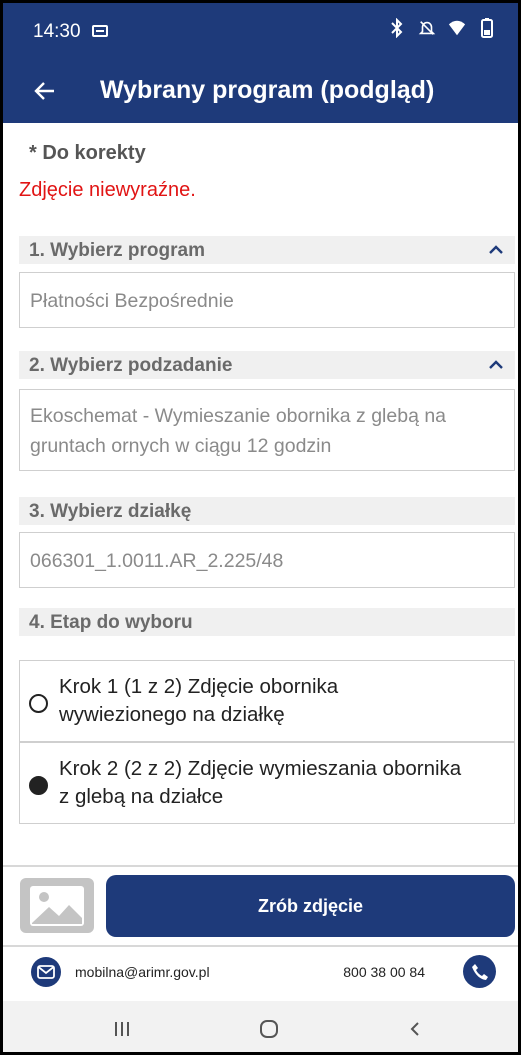 The height and width of the screenshot is (1055, 521). Describe the element at coordinates (38, 703) in the screenshot. I see `radio-button` at that location.